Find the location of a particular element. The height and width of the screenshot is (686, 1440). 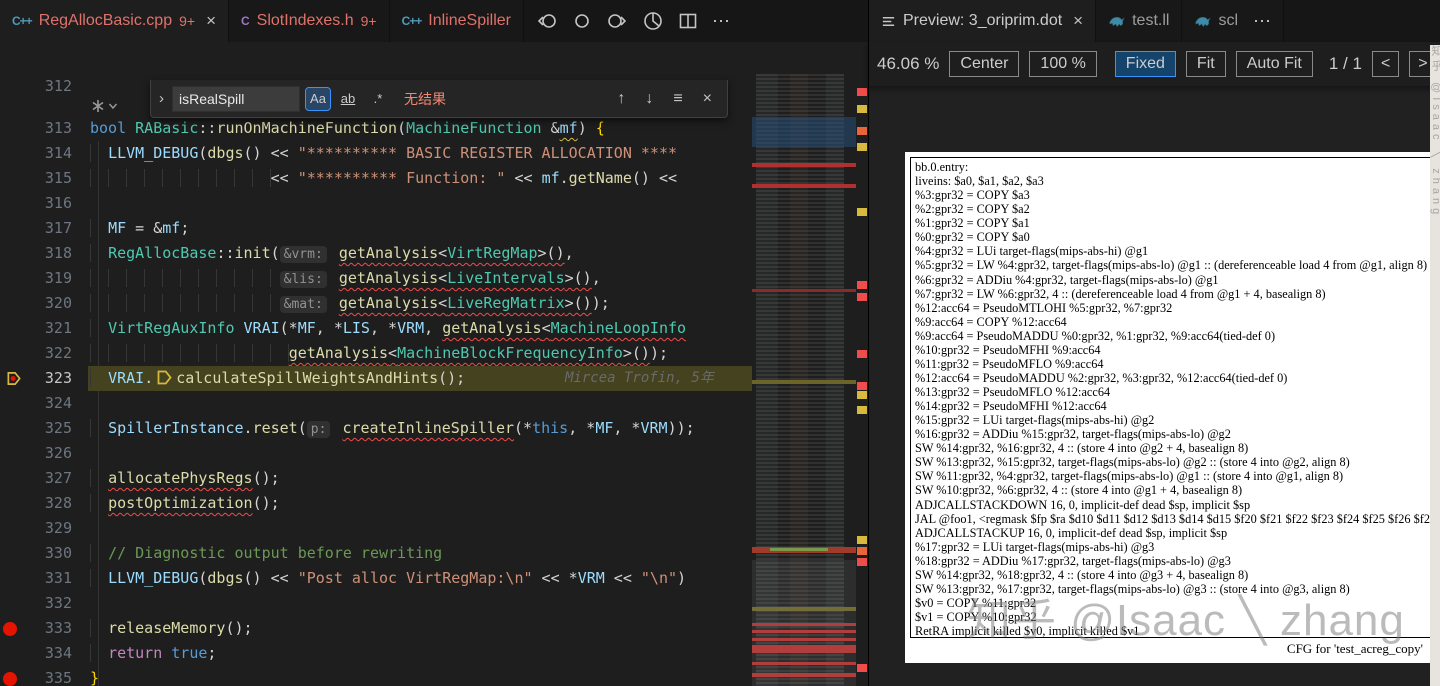

tab-regallocbasic: C++ RegAllocBasic.cpp 9+ × is located at coordinates (114, 21).